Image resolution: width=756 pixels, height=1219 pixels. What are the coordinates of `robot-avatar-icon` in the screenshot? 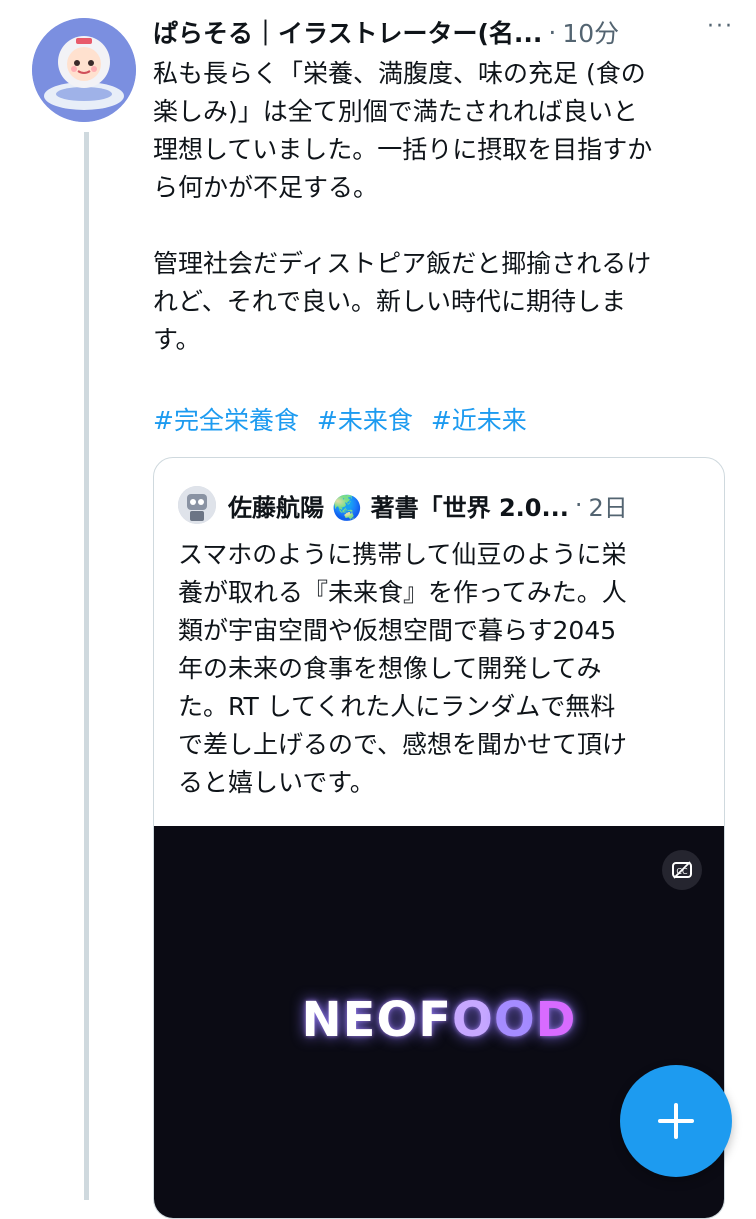 It's located at (197, 505).